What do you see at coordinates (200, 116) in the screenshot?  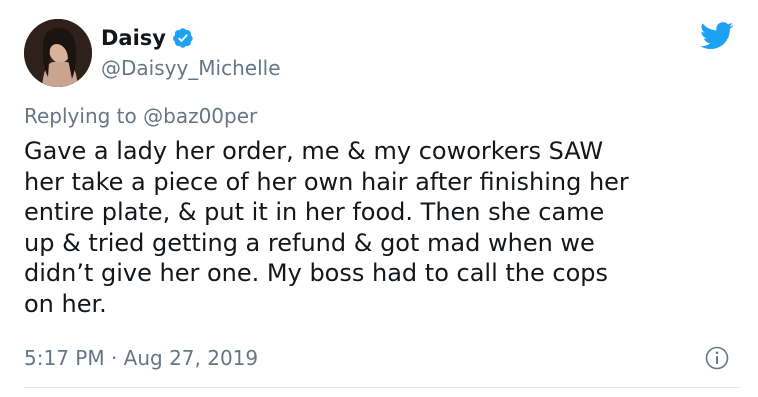 I see `reply-mention-link: @baz00per` at bounding box center [200, 116].